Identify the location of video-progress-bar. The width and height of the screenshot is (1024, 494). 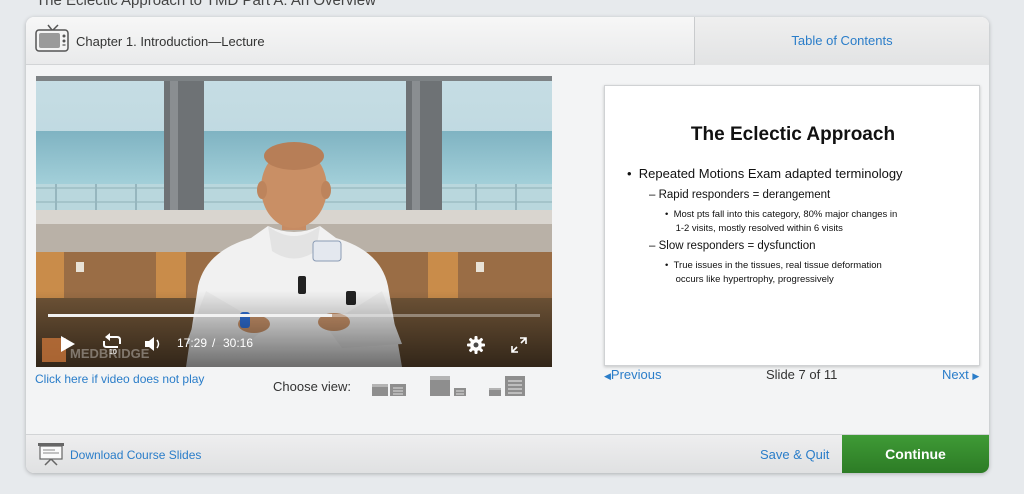
(294, 315).